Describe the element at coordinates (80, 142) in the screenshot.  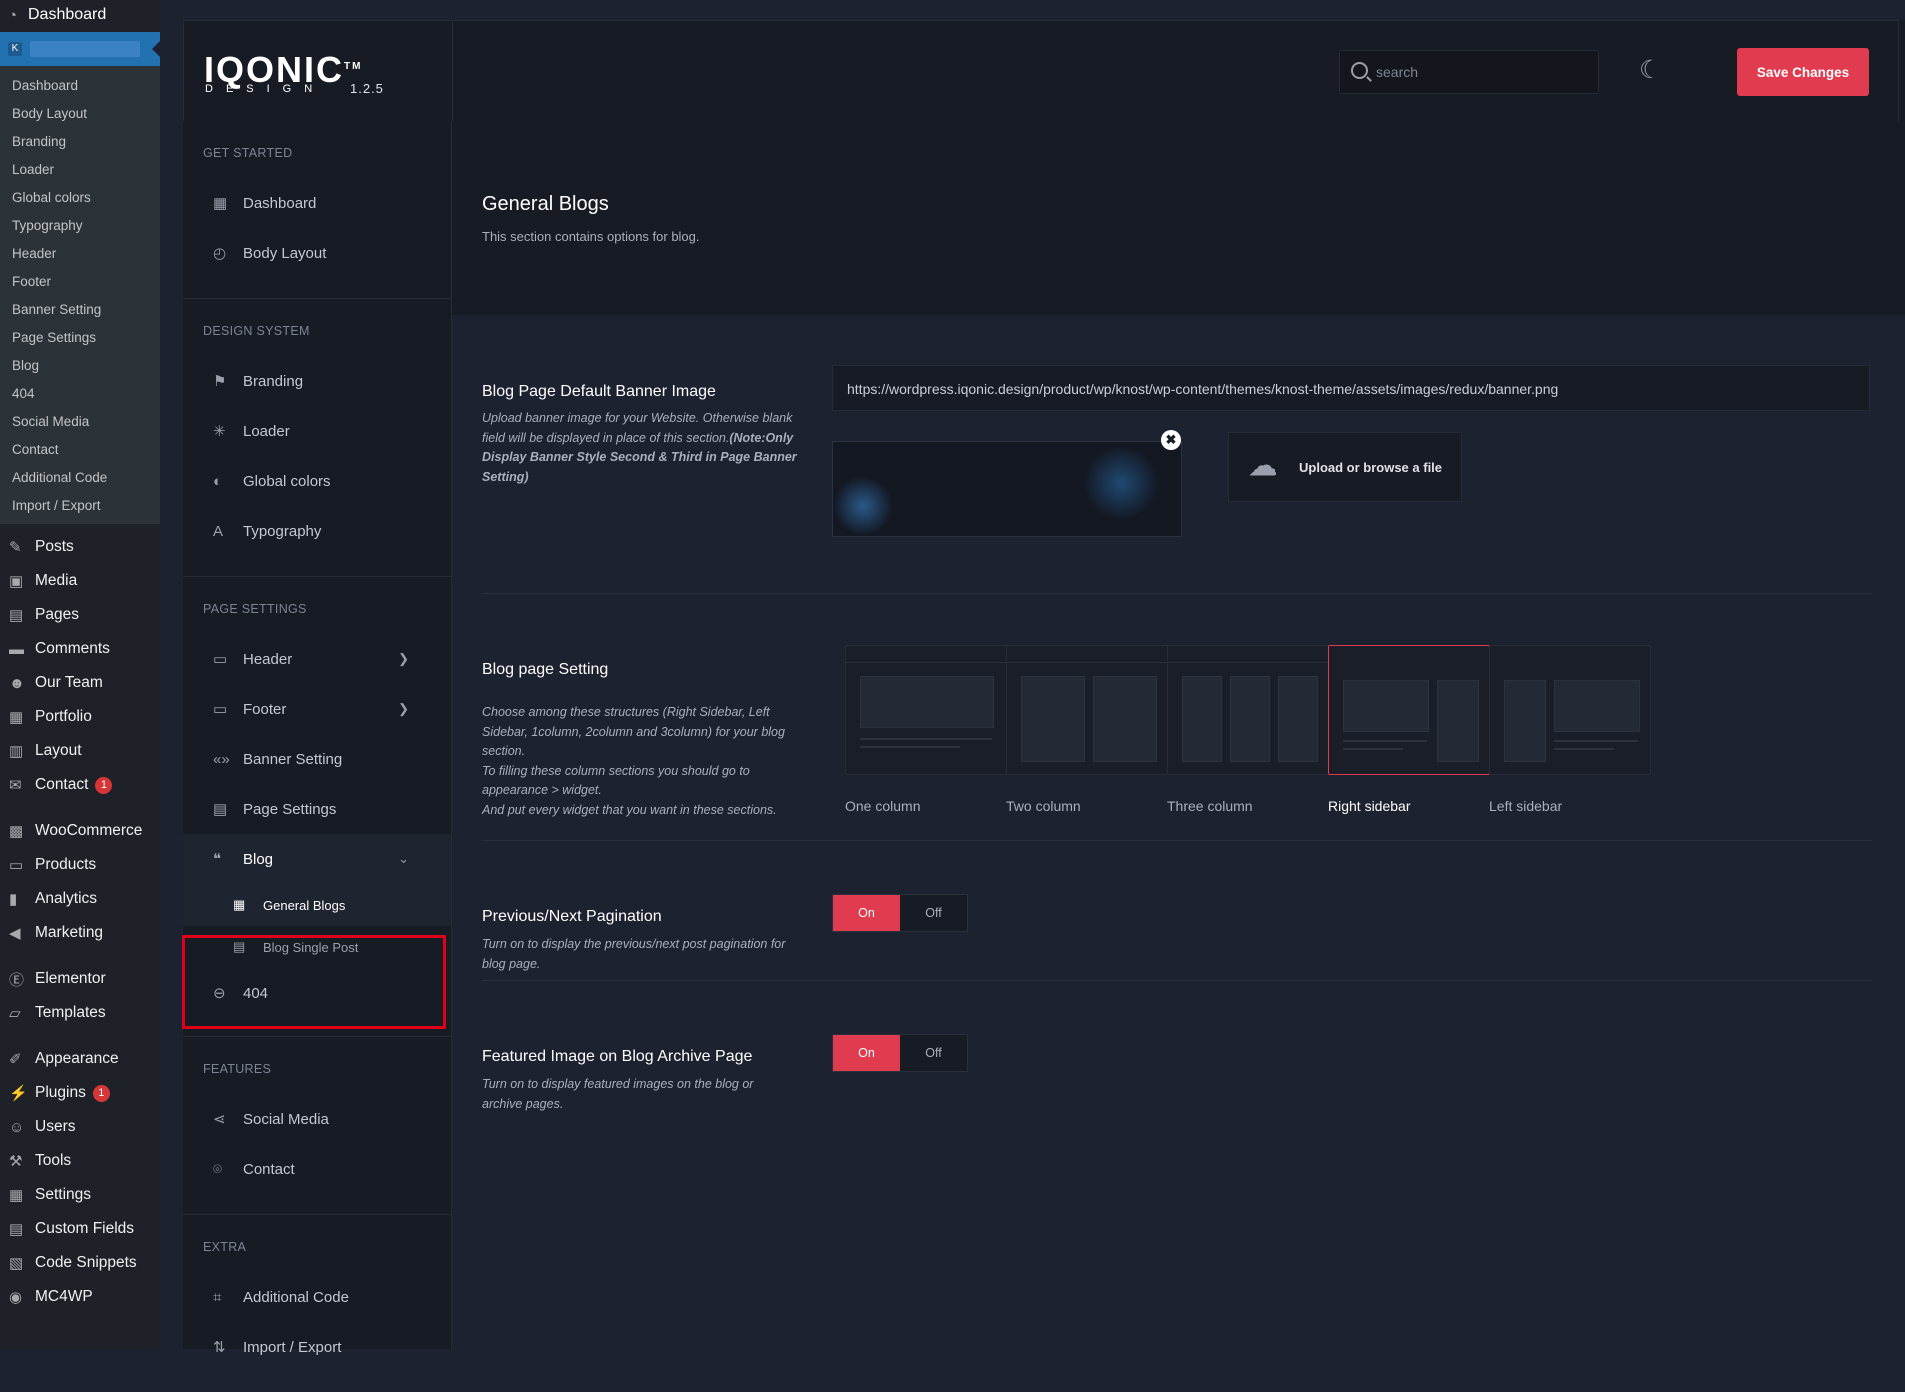
I see `wp-submenu-item: Branding` at that location.